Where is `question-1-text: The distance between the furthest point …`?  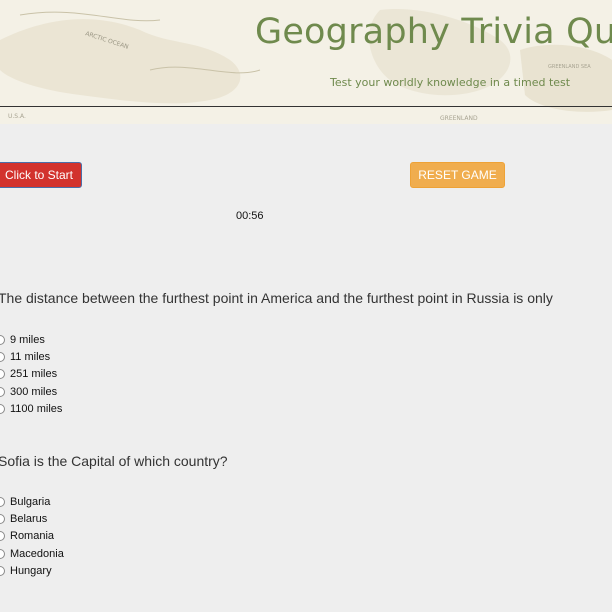 question-1-text: The distance between the furthest point … is located at coordinates (276, 298).